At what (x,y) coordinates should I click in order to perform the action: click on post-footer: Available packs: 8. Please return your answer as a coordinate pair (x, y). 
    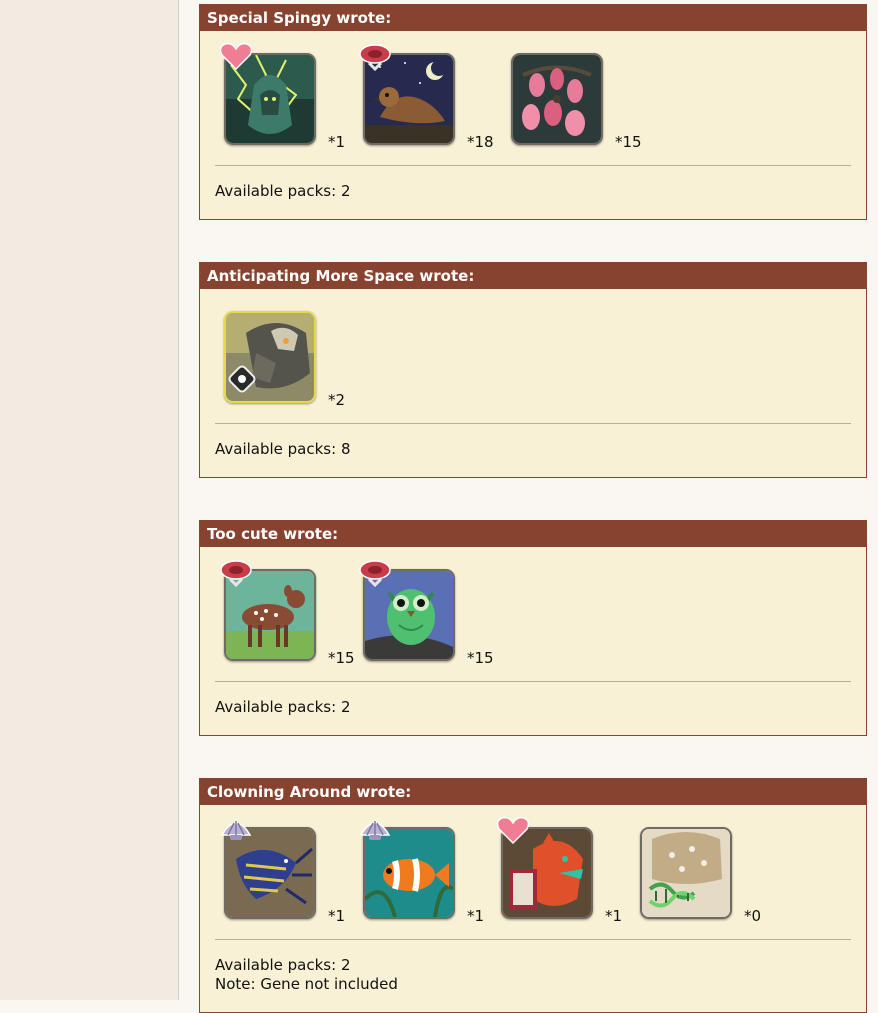
    Looking at the image, I should click on (533, 450).